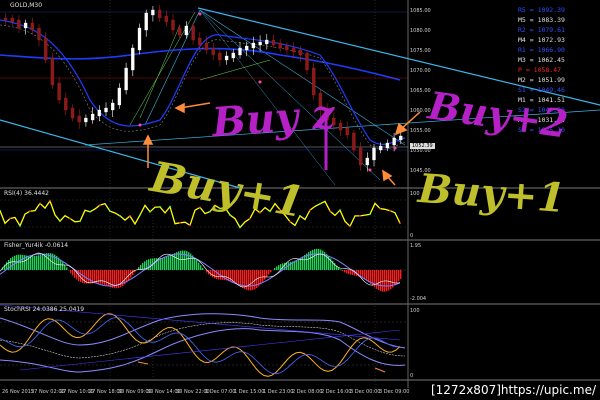 The height and width of the screenshot is (400, 600). What do you see at coordinates (420, 11) in the screenshot?
I see `price-scale-tick: 1085.00` at bounding box center [420, 11].